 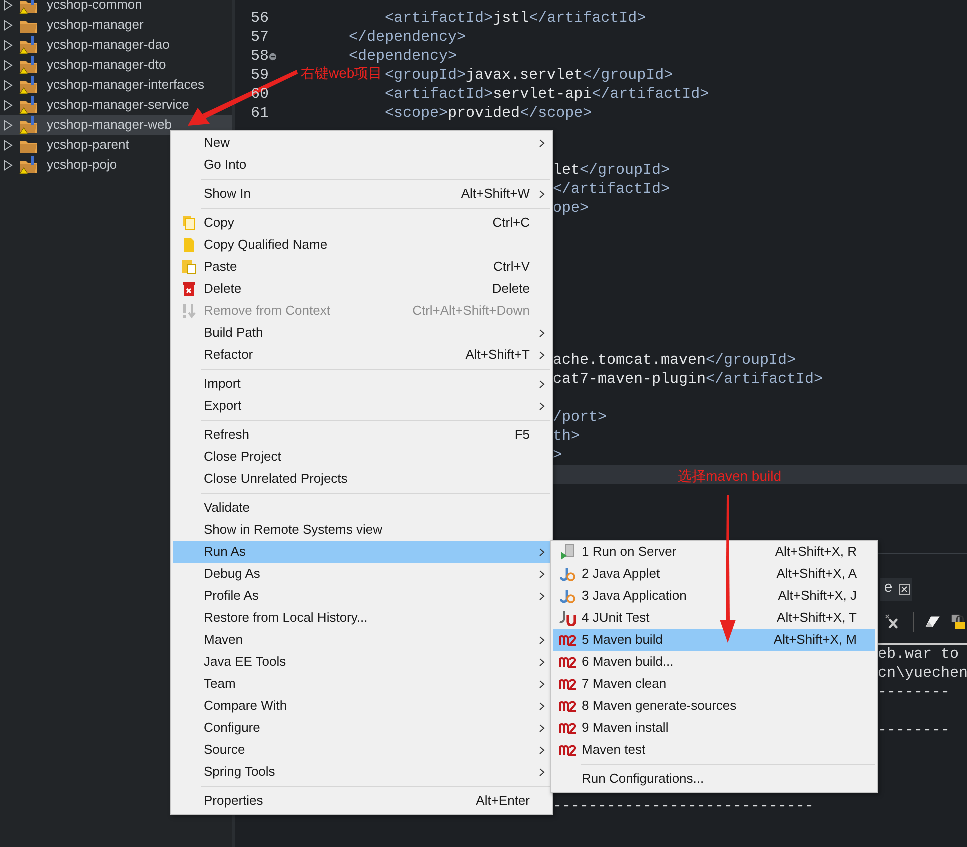 What do you see at coordinates (361, 706) in the screenshot?
I see `menu-item: Compare With` at bounding box center [361, 706].